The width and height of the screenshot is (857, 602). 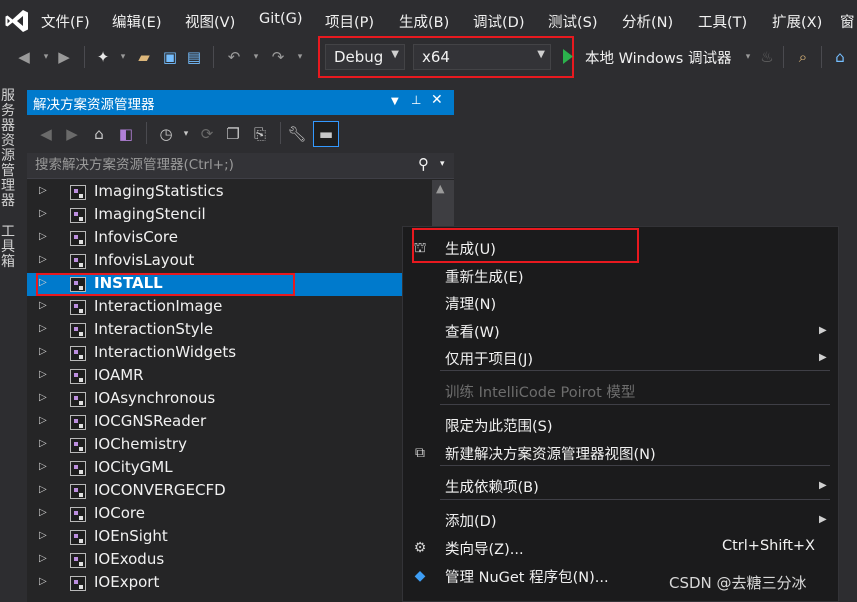 What do you see at coordinates (470, 303) in the screenshot?
I see `context-menu-item: 清理(N)` at bounding box center [470, 303].